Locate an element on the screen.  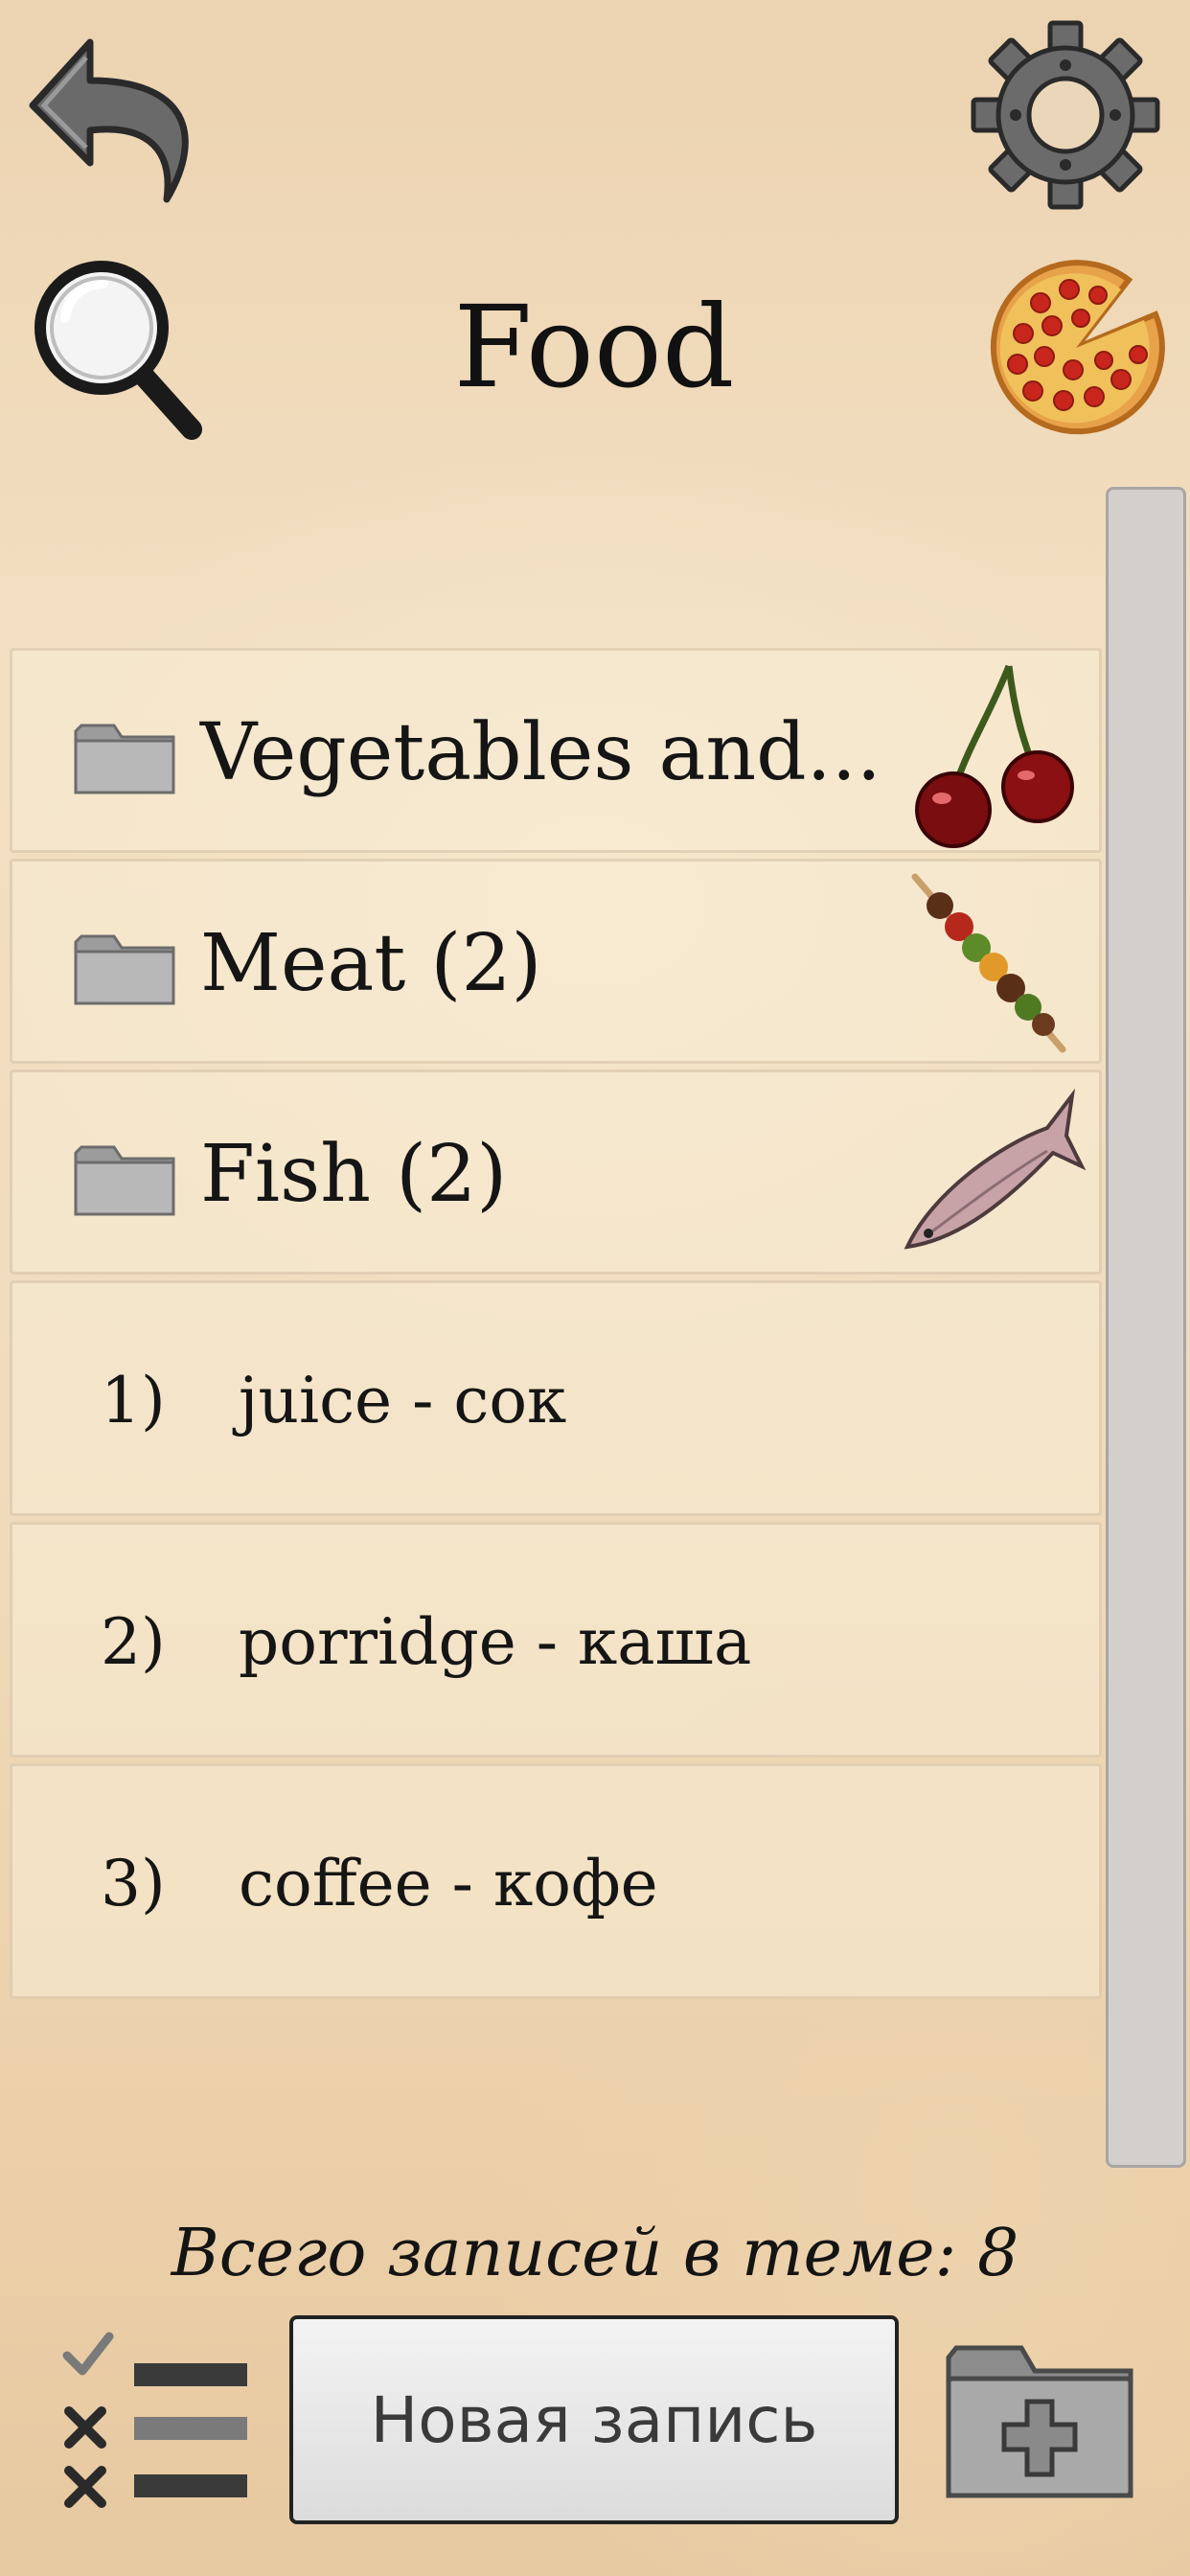
entry-number: 3) is located at coordinates (133, 1883).